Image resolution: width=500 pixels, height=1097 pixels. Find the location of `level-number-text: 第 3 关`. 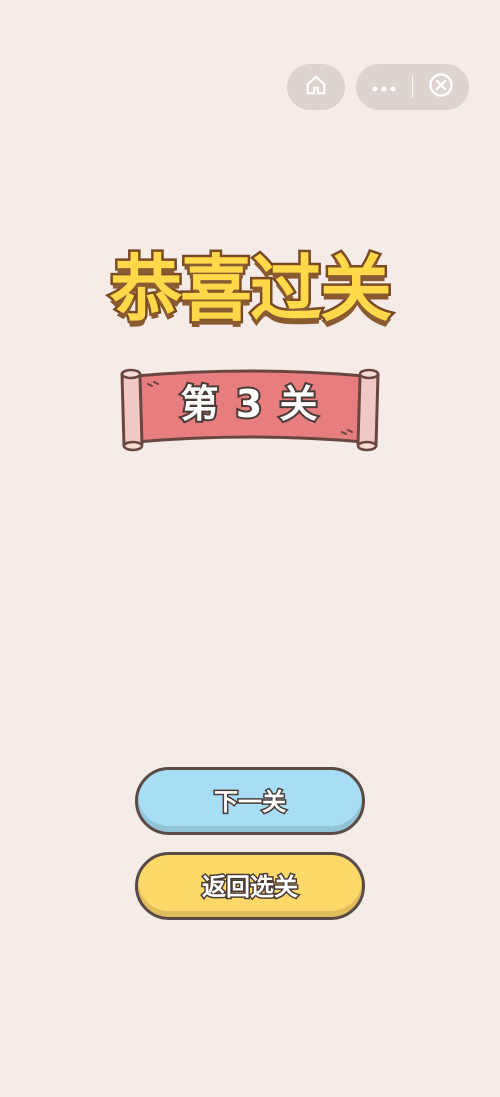

level-number-text: 第 3 关 is located at coordinates (249, 404).